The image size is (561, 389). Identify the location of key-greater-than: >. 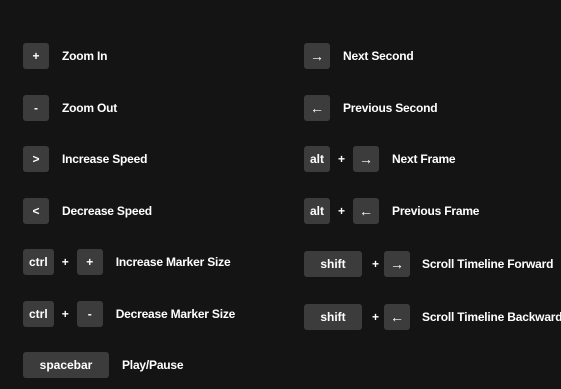
(36, 159).